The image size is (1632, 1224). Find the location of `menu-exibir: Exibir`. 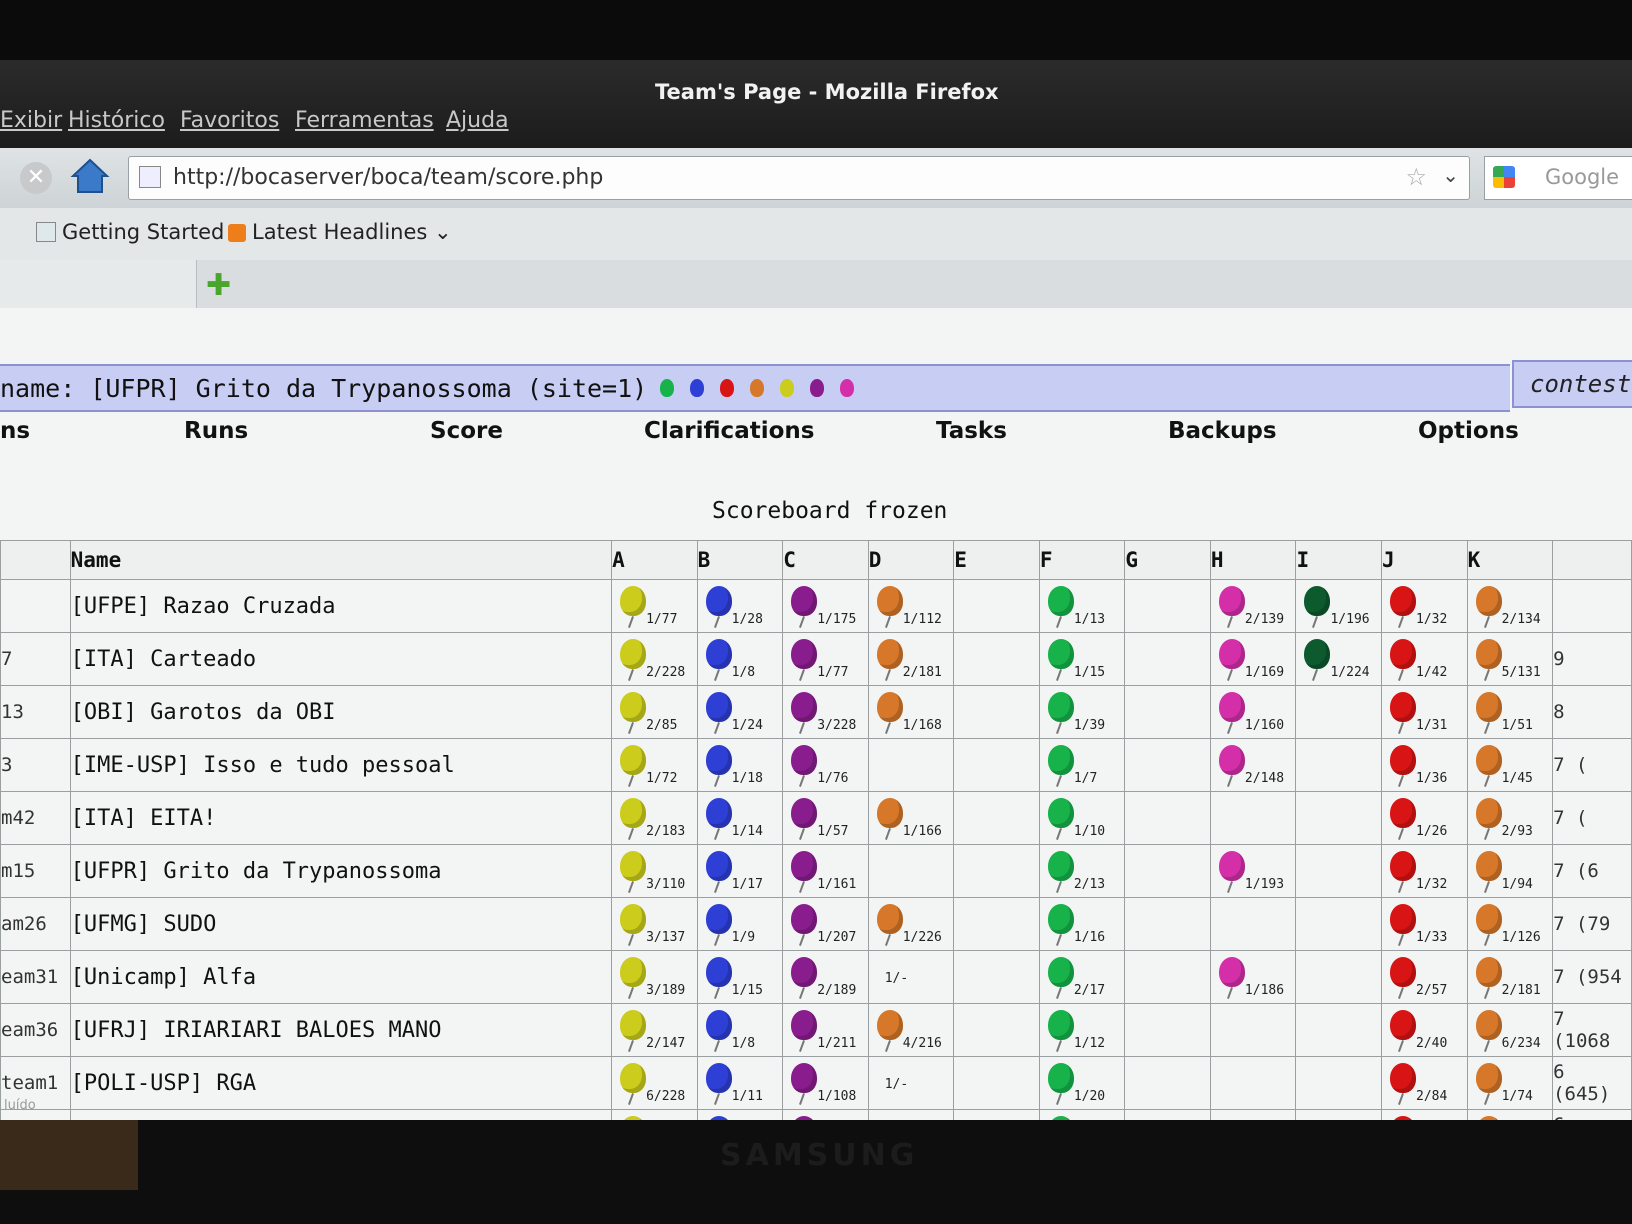

menu-exibir: Exibir is located at coordinates (31, 120).